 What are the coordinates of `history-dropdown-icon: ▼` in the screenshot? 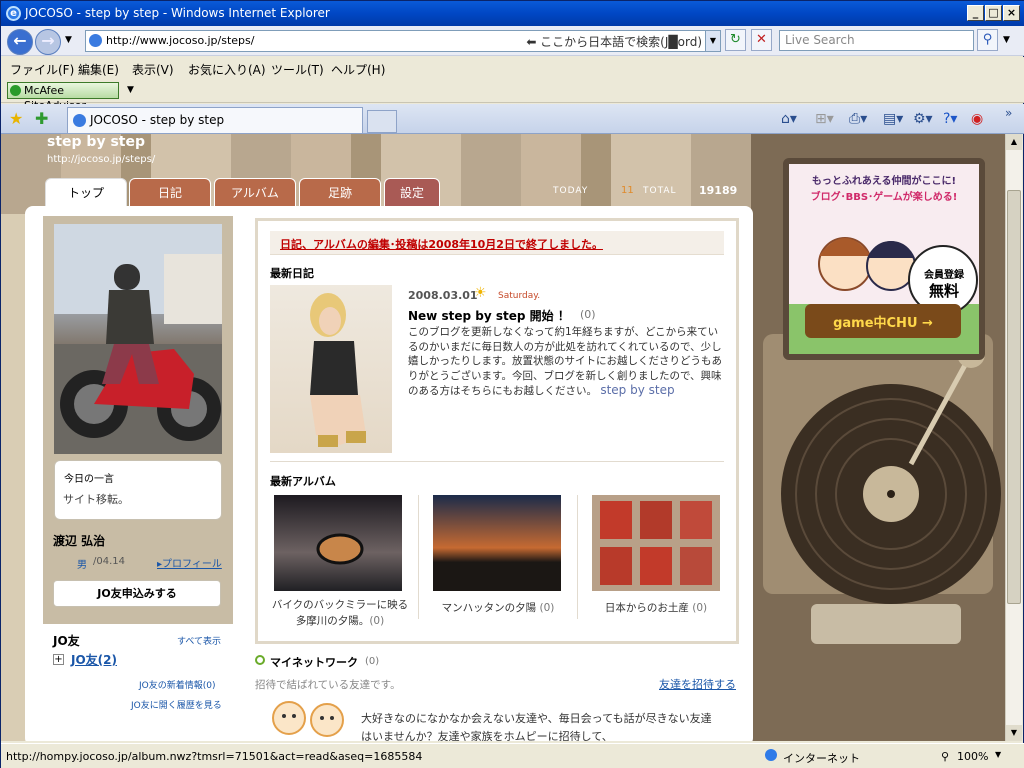 It's located at (68, 40).